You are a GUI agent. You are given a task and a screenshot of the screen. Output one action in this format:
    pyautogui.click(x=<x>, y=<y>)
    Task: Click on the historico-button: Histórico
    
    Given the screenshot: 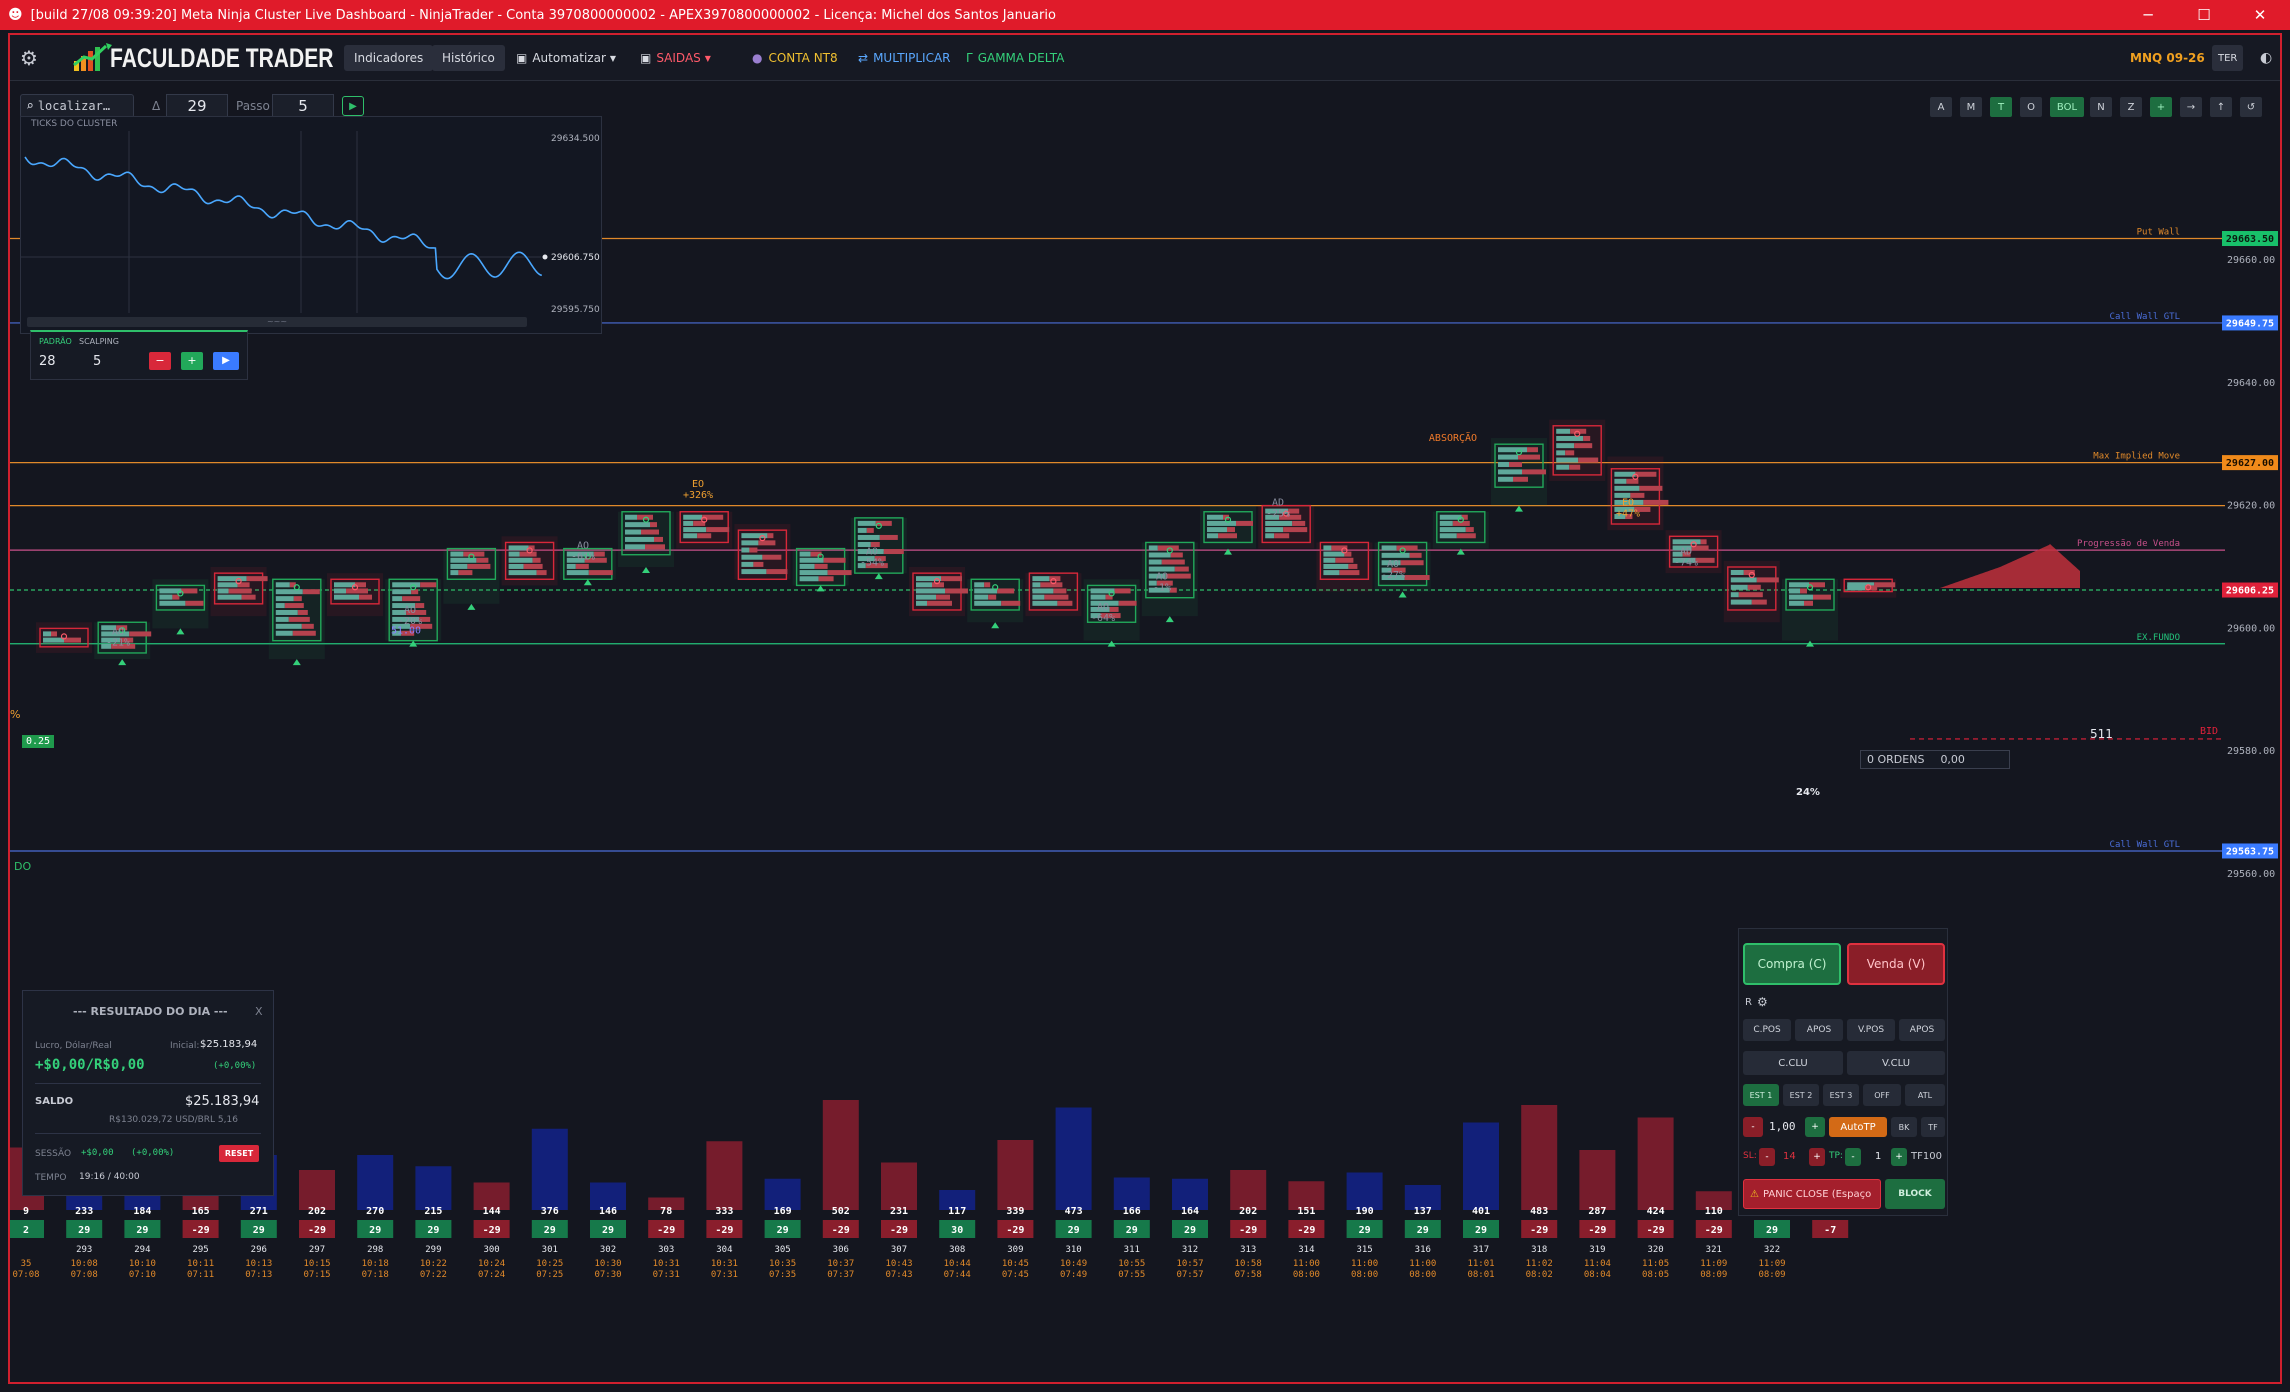 What is the action you would take?
    pyautogui.click(x=468, y=58)
    